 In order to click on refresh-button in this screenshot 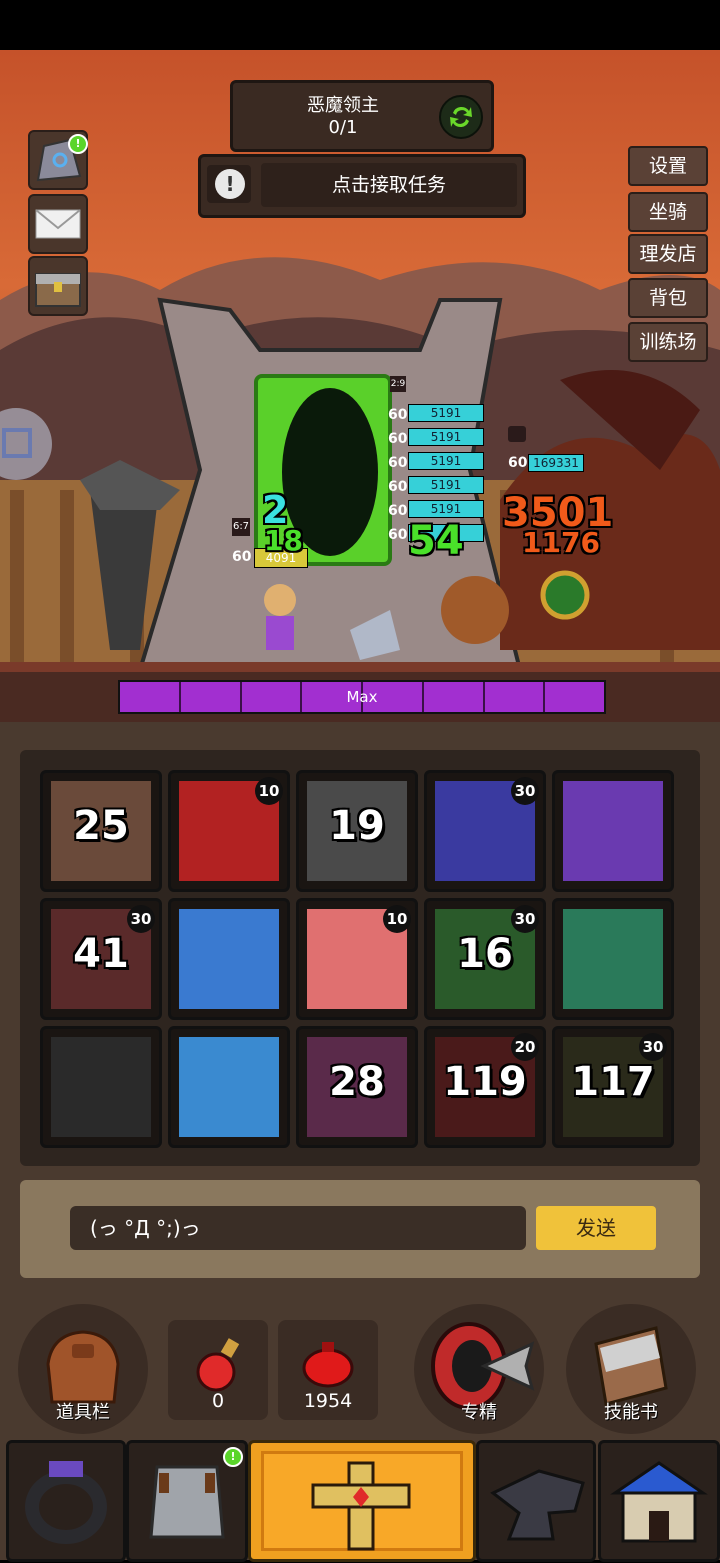, I will do `click(461, 117)`.